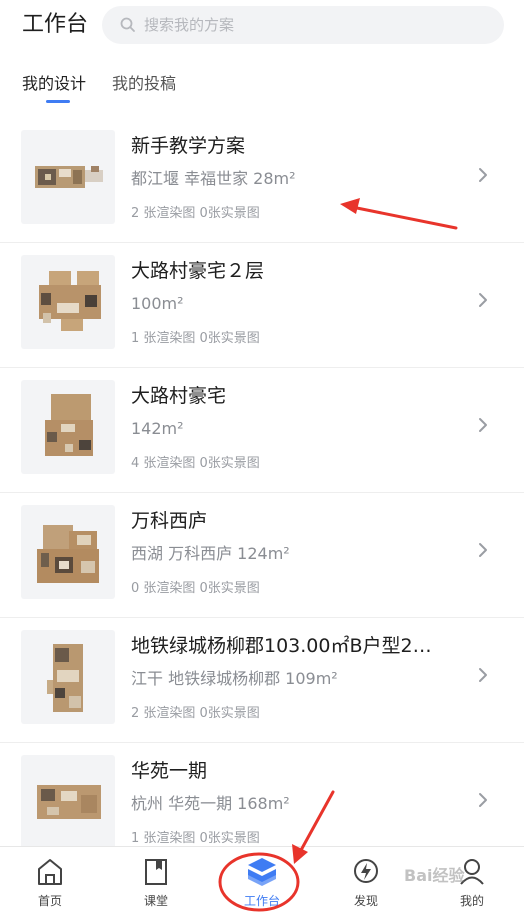  What do you see at coordinates (262, 430) in the screenshot?
I see `design-row: 大路村豪宅 142m² 4 张渲染图 0张实景图` at bounding box center [262, 430].